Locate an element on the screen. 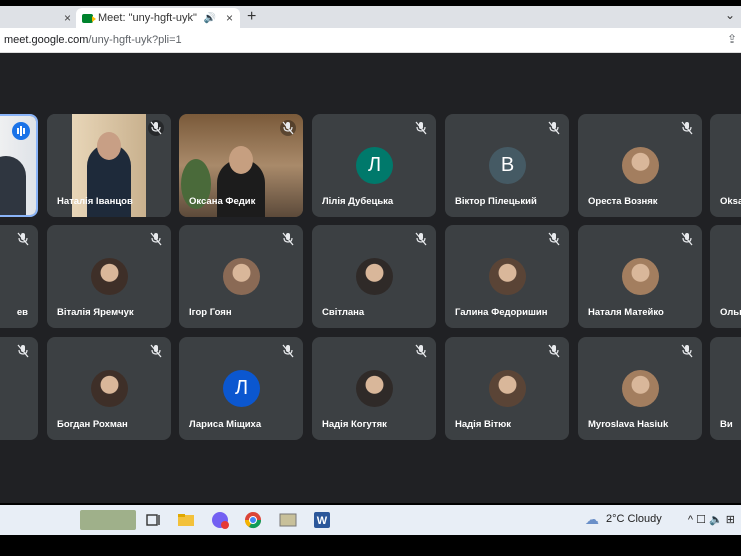 This screenshot has width=741, height=556. url-text: meet.google.com/uny-hgft-uyk?pli=1 is located at coordinates (93, 40).